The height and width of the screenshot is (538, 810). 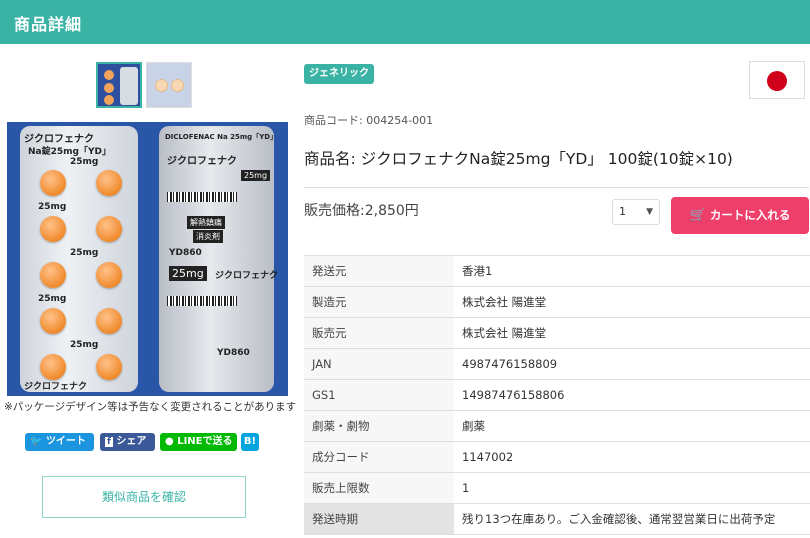 I want to click on flag-circle, so click(x=777, y=81).